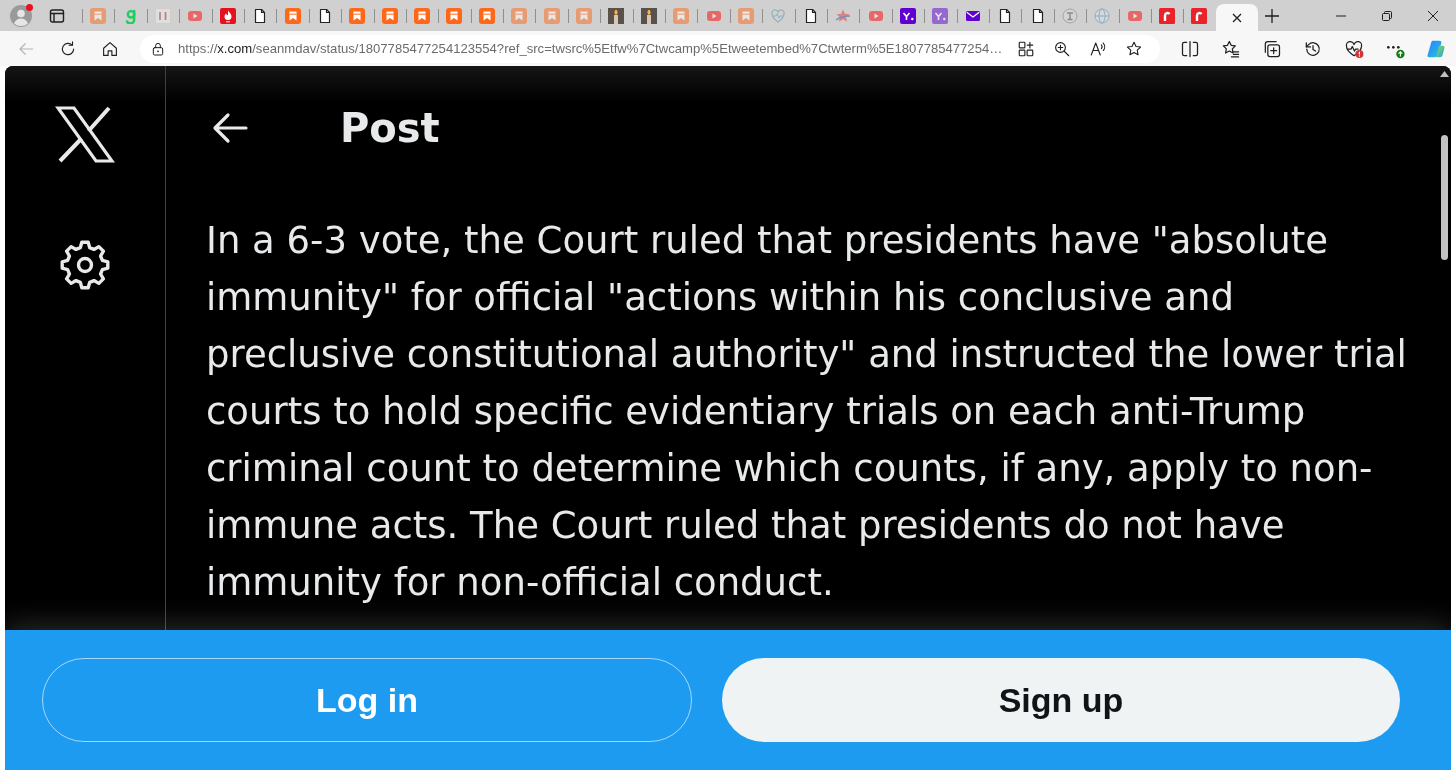 This screenshot has height=774, width=1456. What do you see at coordinates (1444, 74) in the screenshot?
I see `scroll-up-arrow-icon` at bounding box center [1444, 74].